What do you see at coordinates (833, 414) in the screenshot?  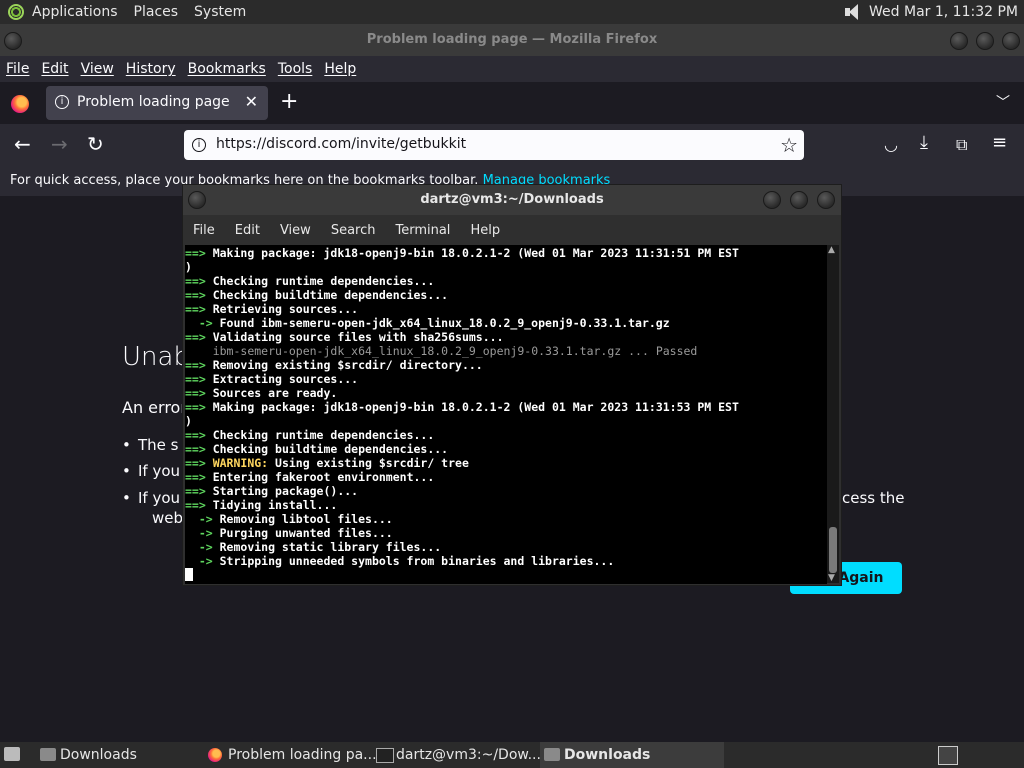 I see `terminal-scrollbar: ▲ ▼` at bounding box center [833, 414].